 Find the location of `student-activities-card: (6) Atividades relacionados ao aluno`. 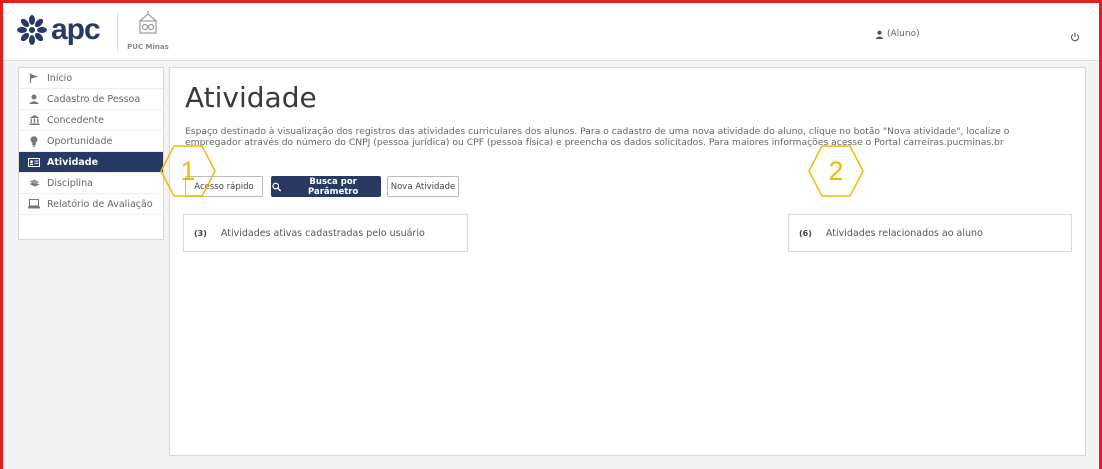

student-activities-card: (6) Atividades relacionados ao aluno is located at coordinates (930, 233).